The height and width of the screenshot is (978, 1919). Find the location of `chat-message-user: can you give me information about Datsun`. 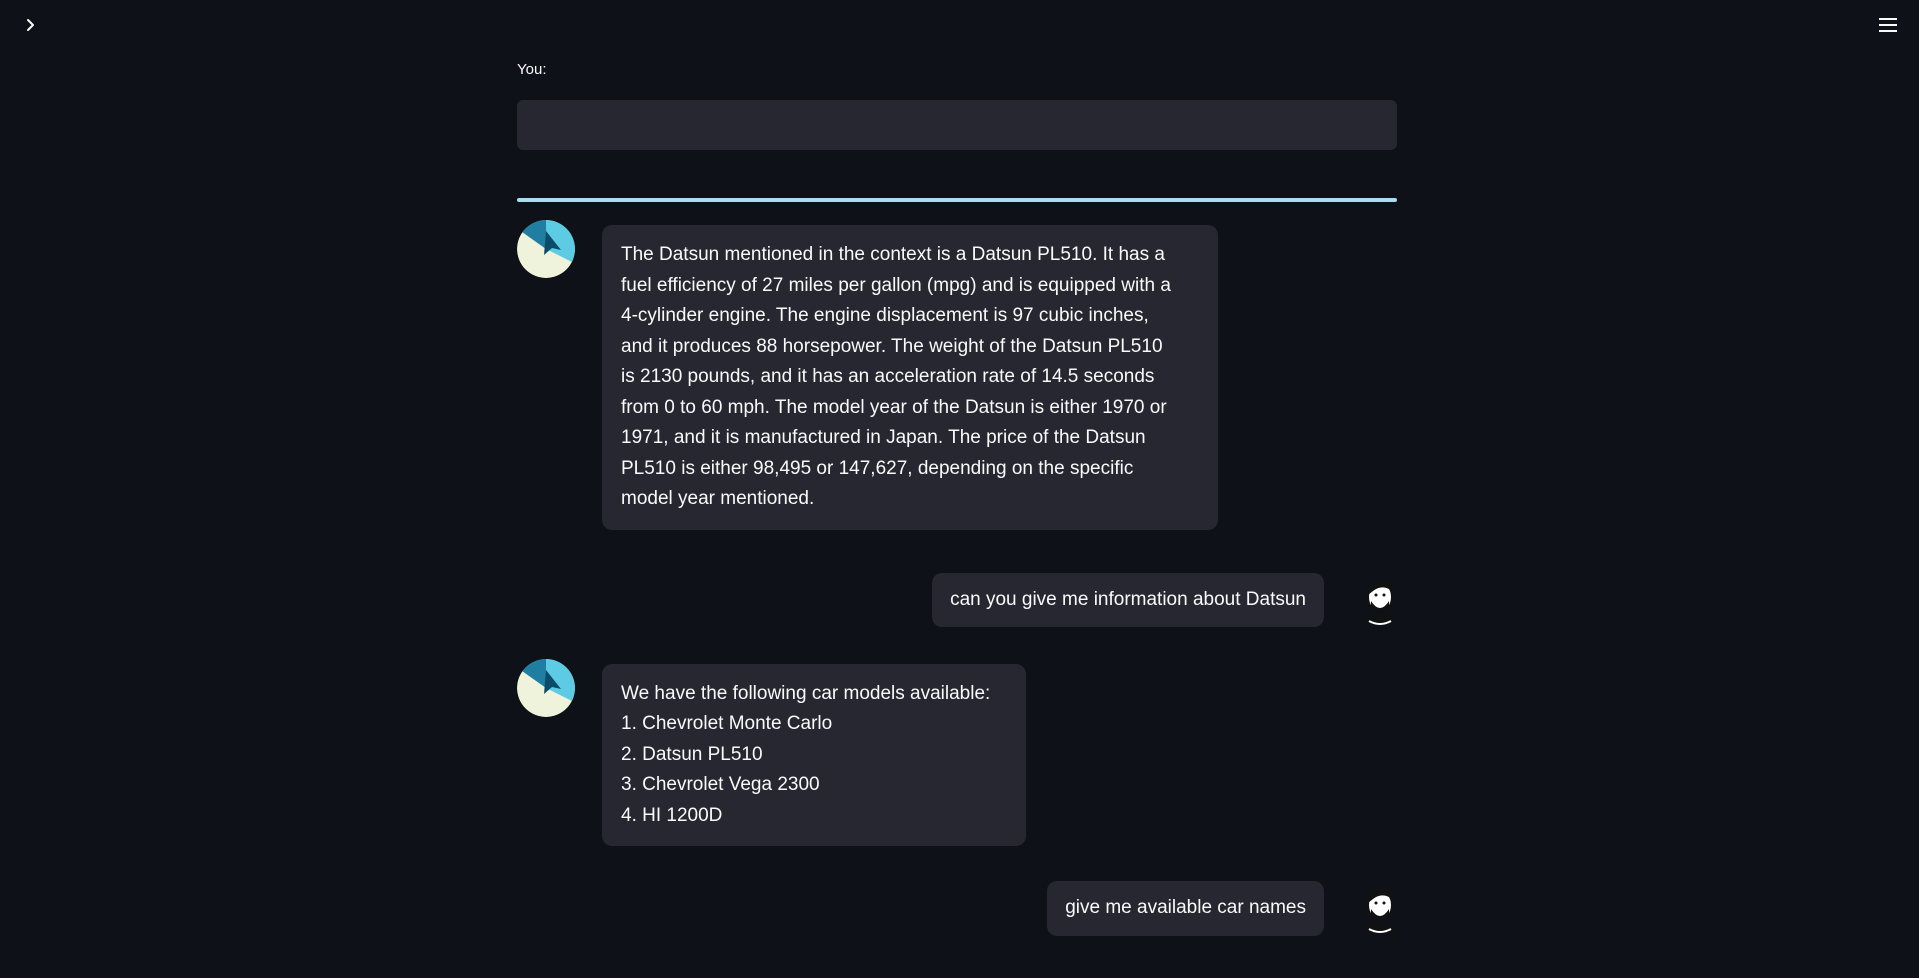

chat-message-user: can you give me information about Datsun is located at coordinates (957, 601).